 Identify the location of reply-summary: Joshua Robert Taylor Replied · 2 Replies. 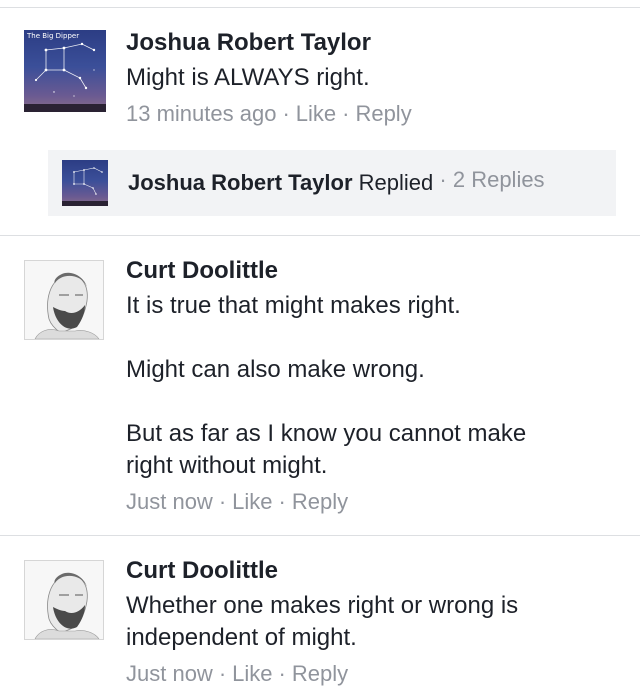
(332, 183).